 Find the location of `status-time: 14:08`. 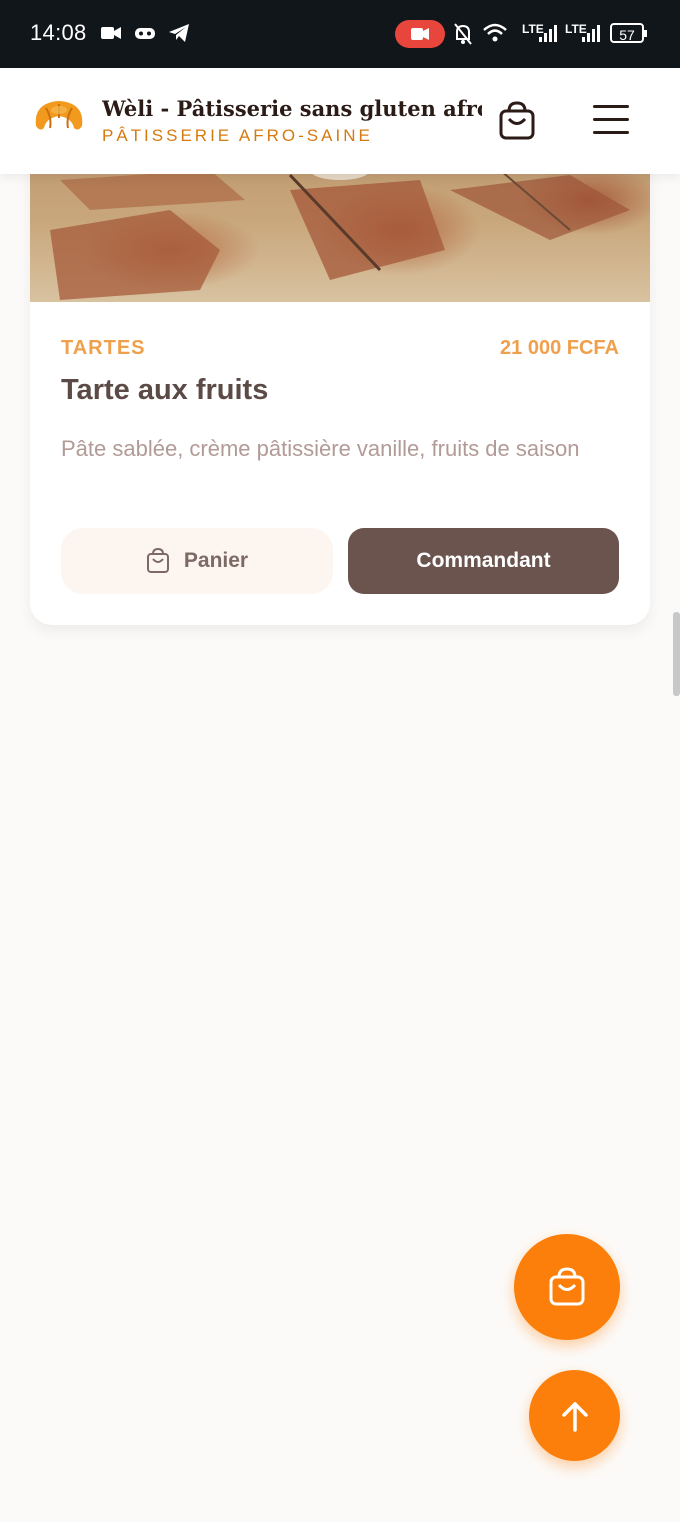

status-time: 14:08 is located at coordinates (58, 32).